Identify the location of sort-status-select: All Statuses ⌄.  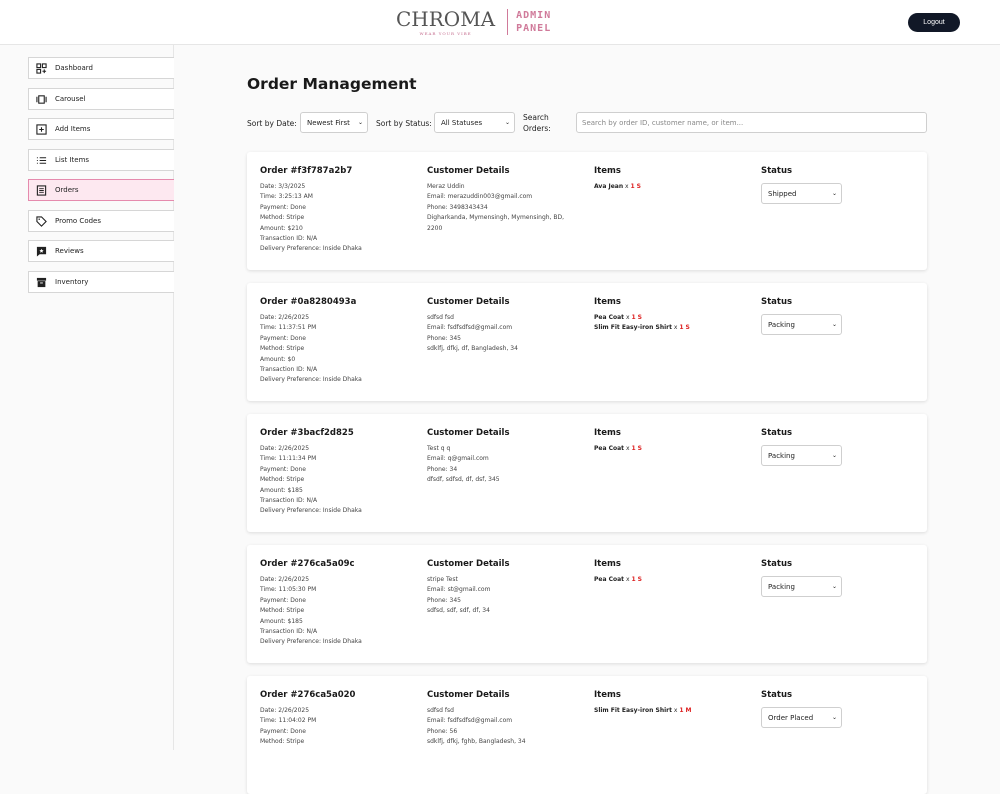
(474, 122).